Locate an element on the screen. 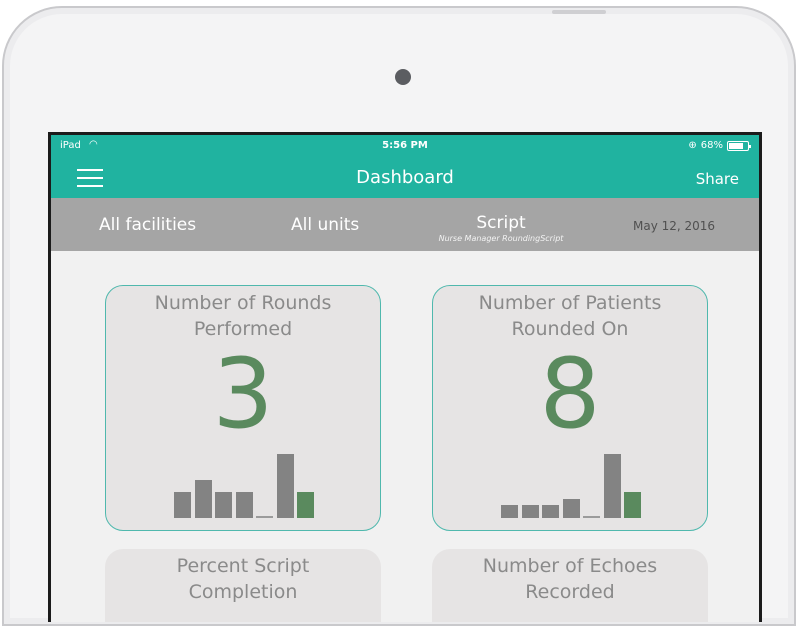 This screenshot has height=626, width=800. card-label-line: Percent Script is located at coordinates (243, 566).